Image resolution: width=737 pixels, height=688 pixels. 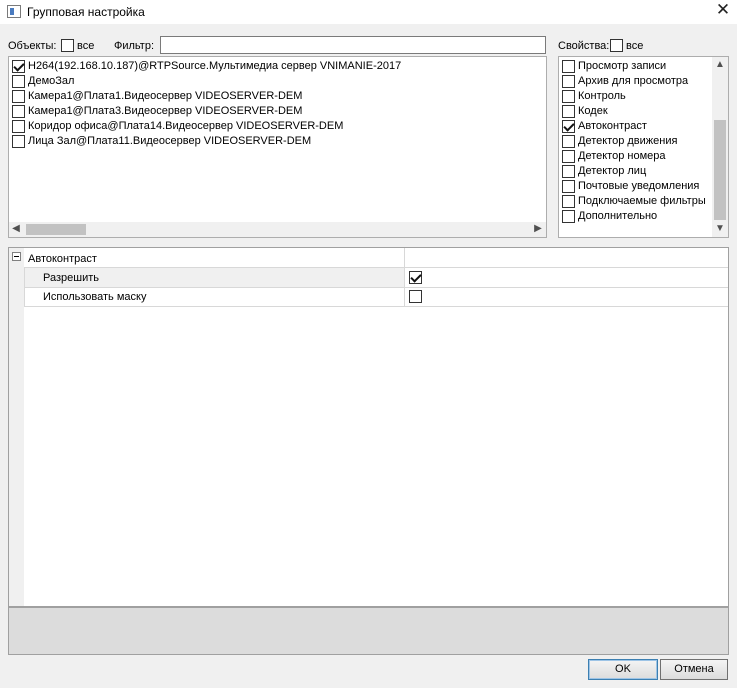 I want to click on scroll-left-icon: ◀, so click(x=16, y=228).